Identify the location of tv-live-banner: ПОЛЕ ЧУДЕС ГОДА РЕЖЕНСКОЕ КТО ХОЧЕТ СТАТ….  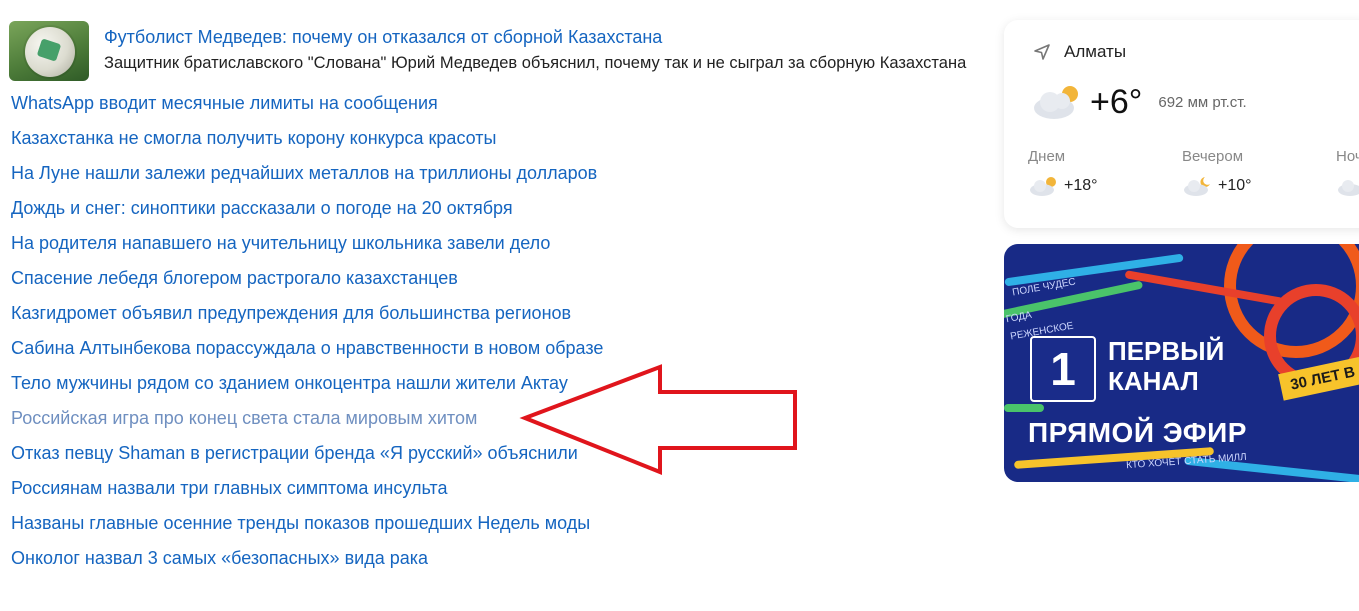
(1181, 363).